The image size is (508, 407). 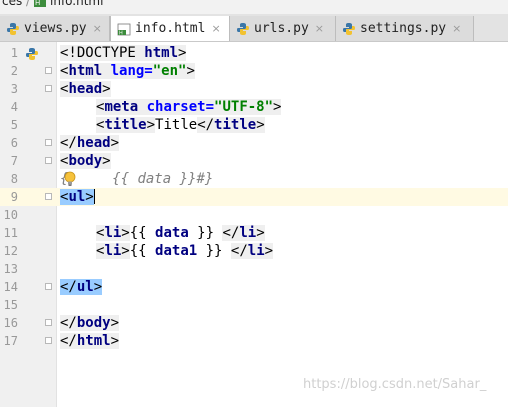 I want to click on tab-label: views.py, so click(x=55, y=28).